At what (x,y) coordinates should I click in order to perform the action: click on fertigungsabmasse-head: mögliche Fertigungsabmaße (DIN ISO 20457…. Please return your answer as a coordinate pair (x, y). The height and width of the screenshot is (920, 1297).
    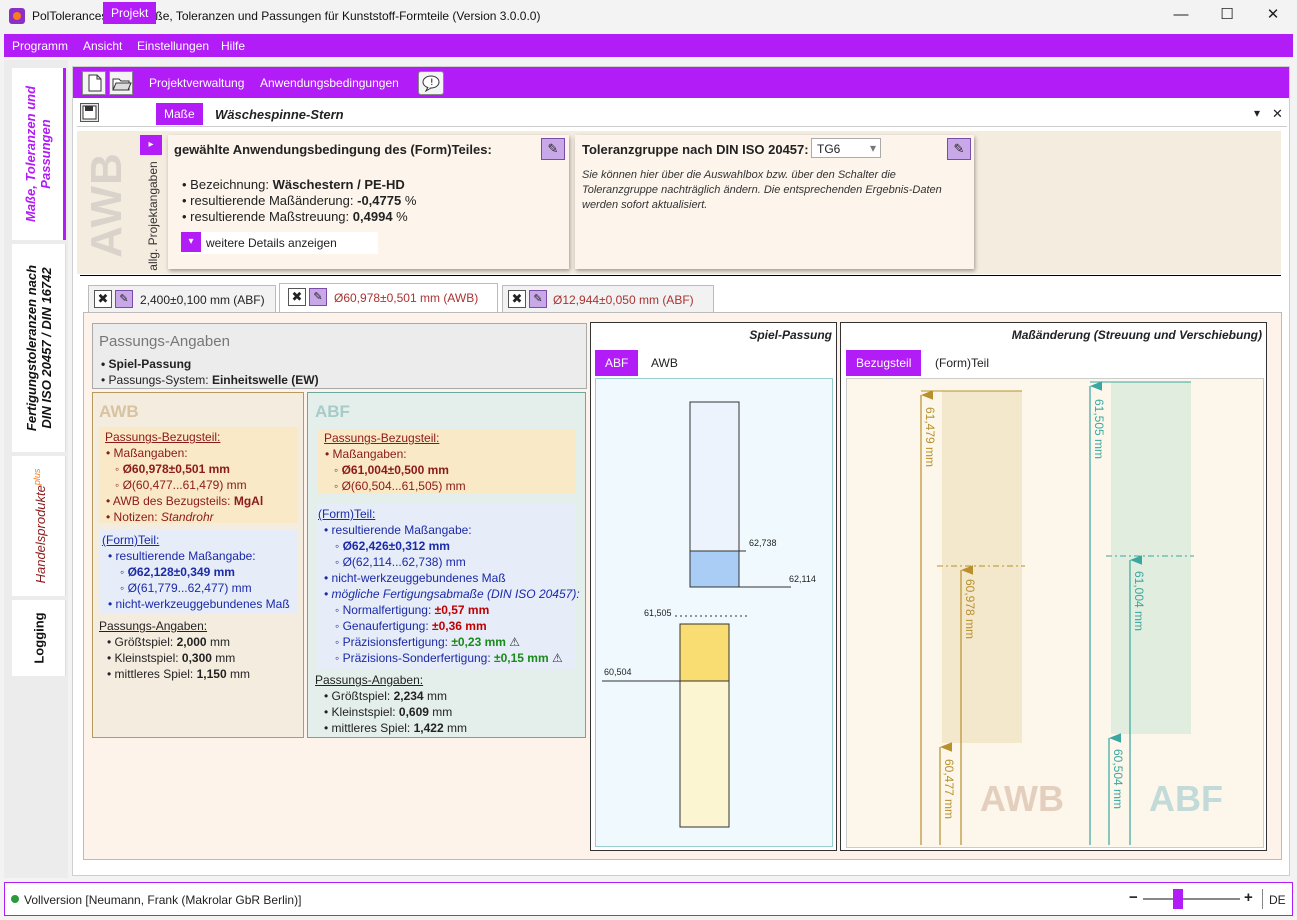
    Looking at the image, I should click on (455, 594).